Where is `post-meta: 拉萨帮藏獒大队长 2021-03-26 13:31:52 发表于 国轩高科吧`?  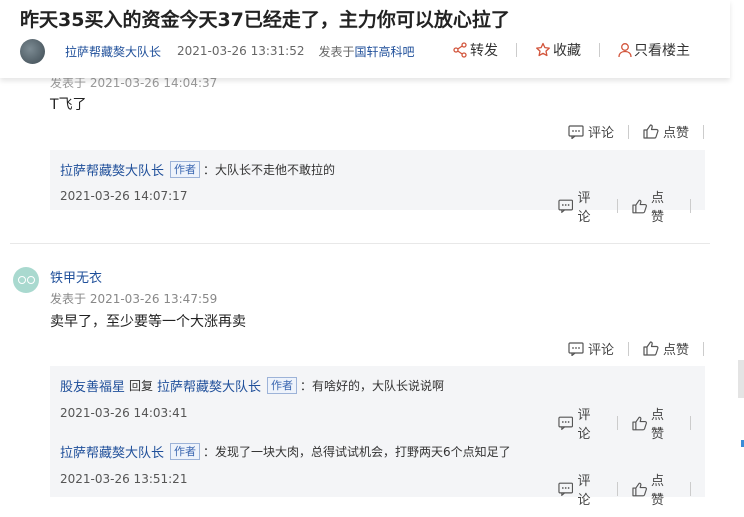
post-meta: 拉萨帮藏獒大队长 2021-03-26 13:31:52 发表于 国轩高科吧 is located at coordinates (217, 51).